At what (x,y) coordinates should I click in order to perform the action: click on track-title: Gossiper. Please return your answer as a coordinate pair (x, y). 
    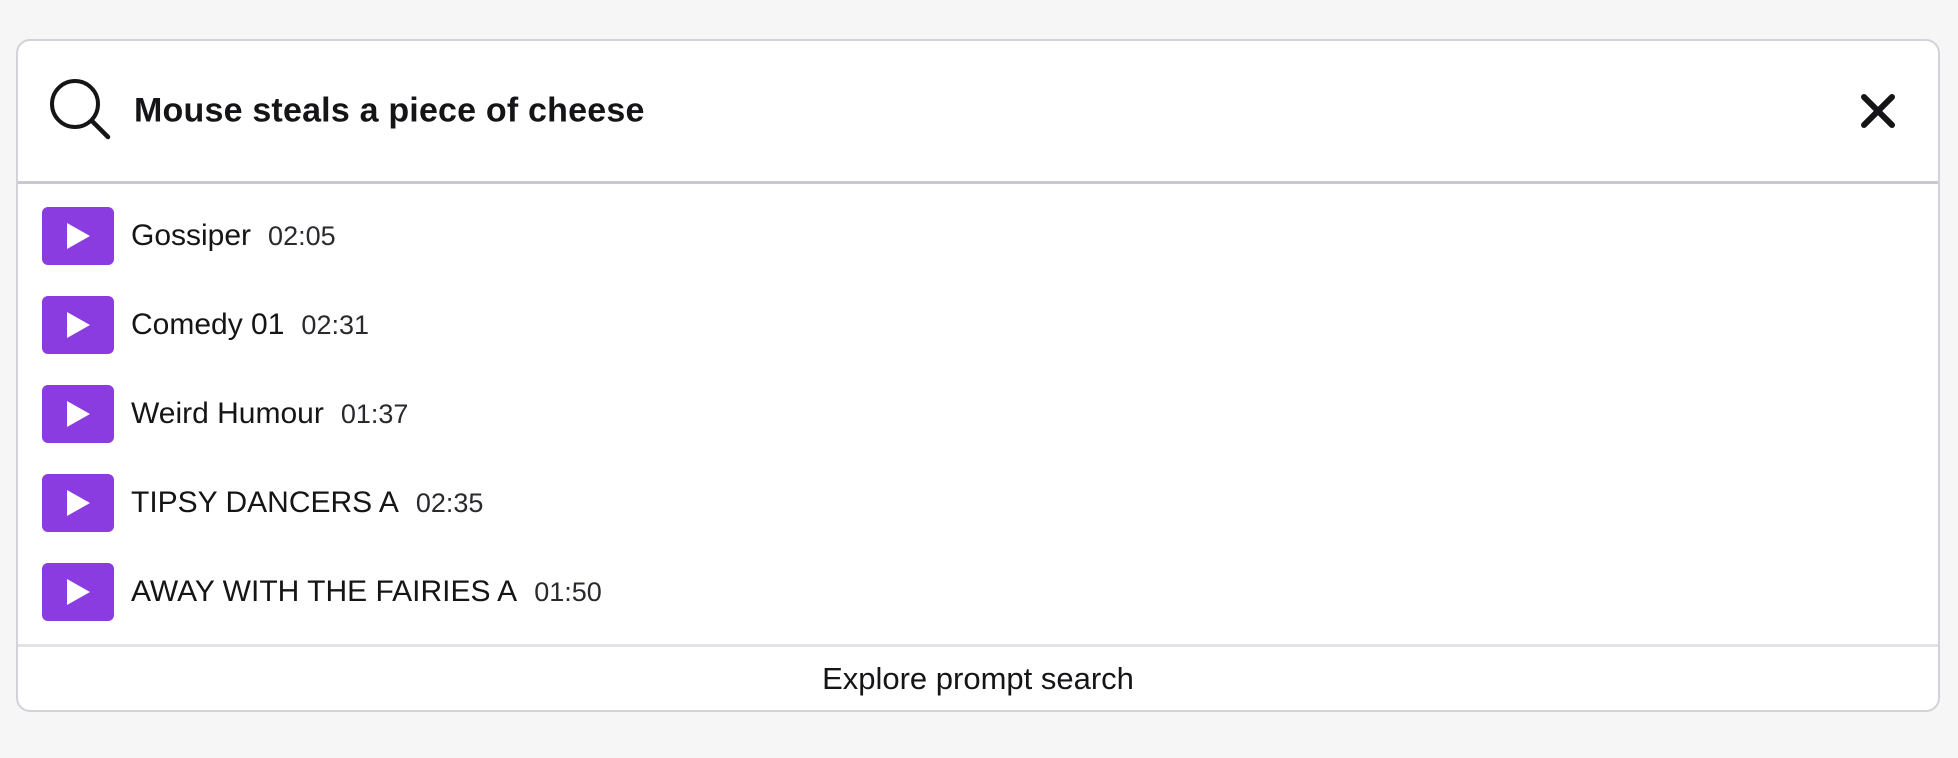
    Looking at the image, I should click on (191, 235).